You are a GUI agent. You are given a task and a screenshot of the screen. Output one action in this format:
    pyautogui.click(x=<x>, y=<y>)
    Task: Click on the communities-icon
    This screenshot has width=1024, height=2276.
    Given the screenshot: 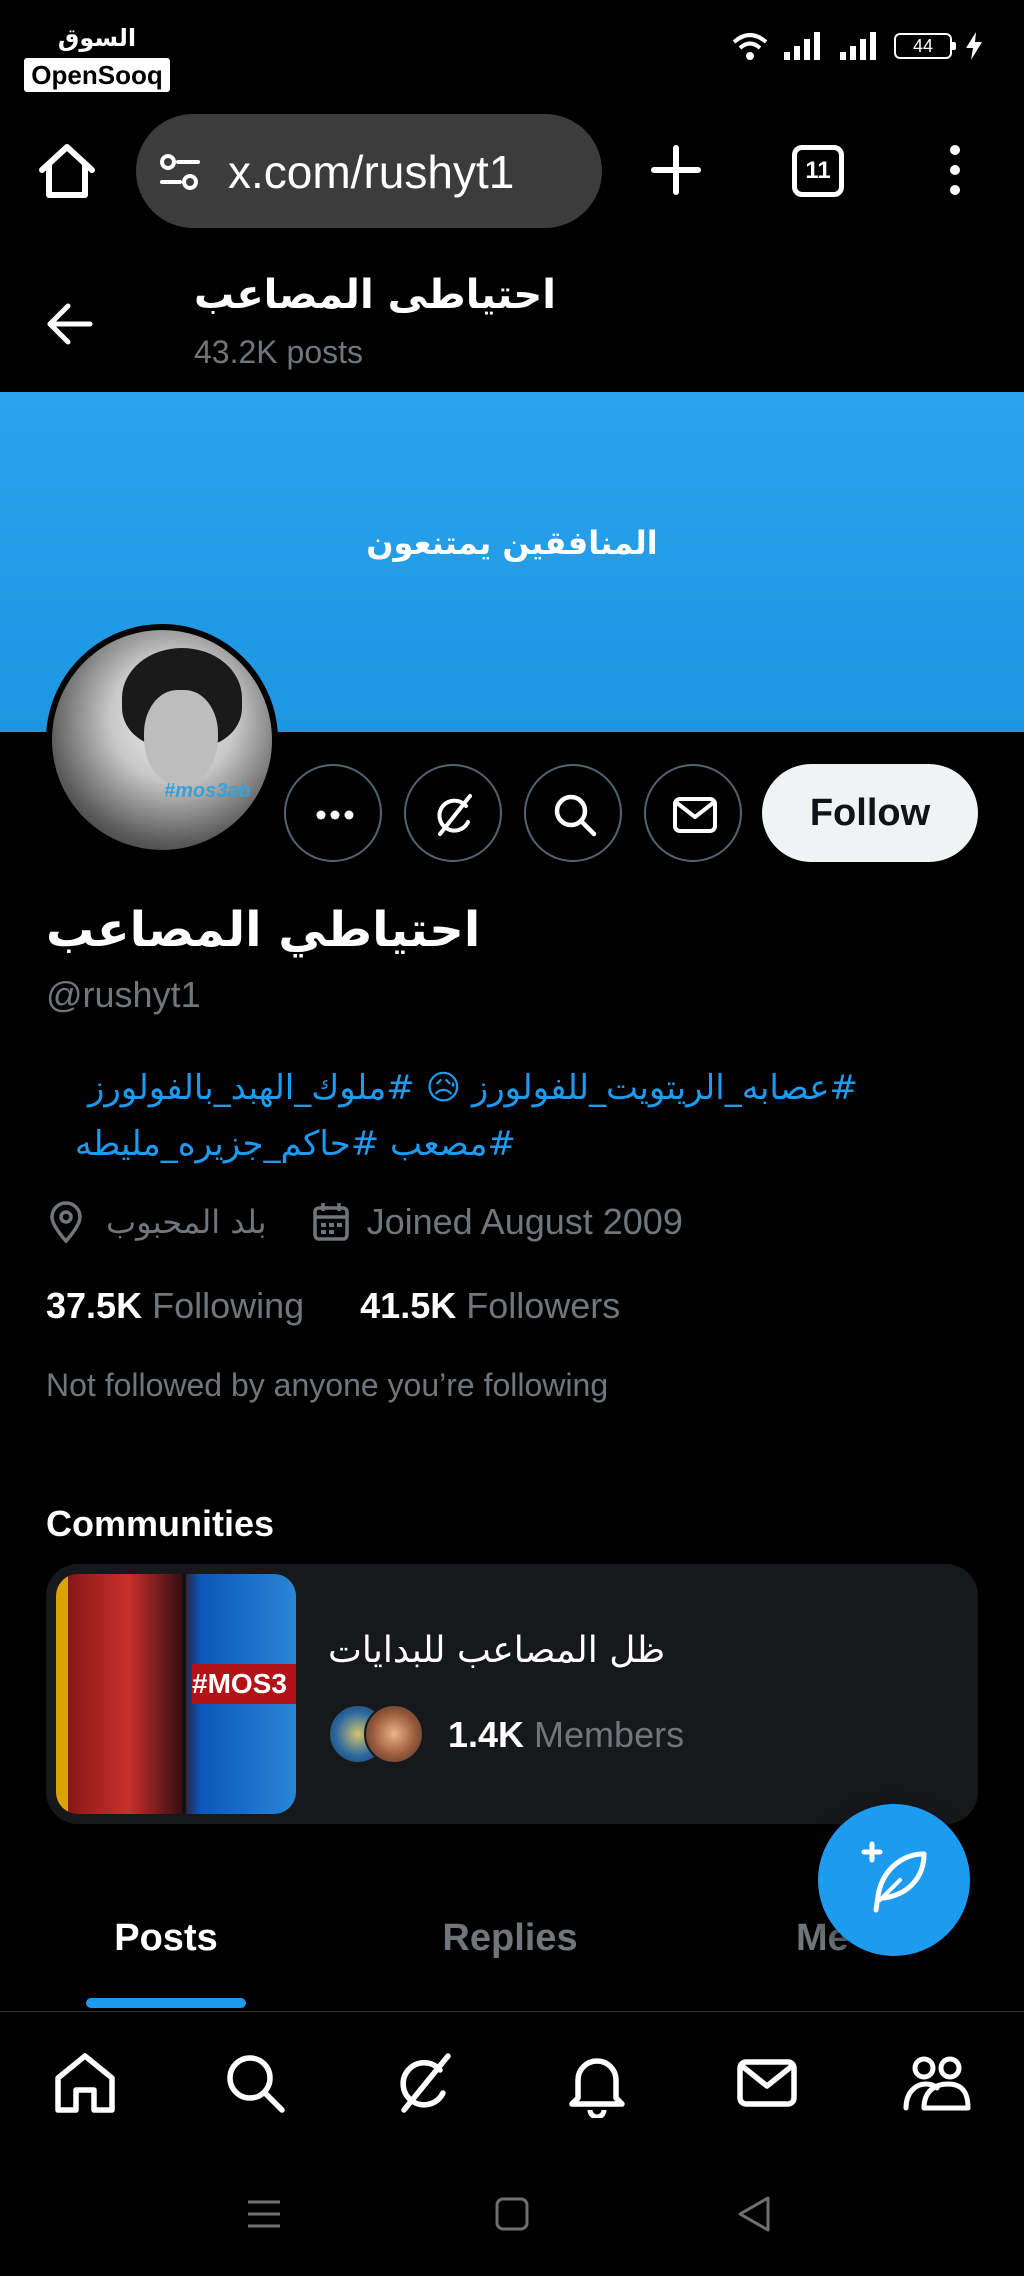 What is the action you would take?
    pyautogui.click(x=937, y=2083)
    